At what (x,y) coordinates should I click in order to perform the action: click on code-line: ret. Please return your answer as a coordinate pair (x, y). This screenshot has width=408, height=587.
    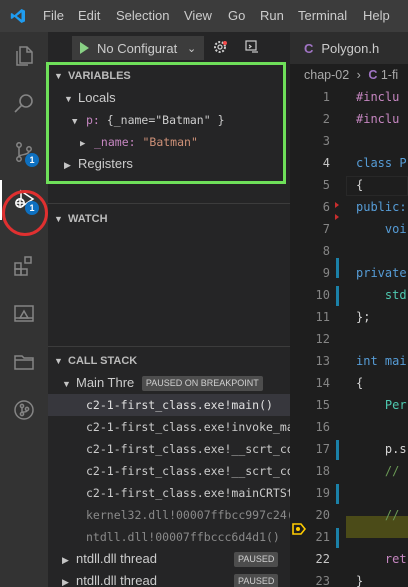
    Looking at the image, I should click on (381, 559).